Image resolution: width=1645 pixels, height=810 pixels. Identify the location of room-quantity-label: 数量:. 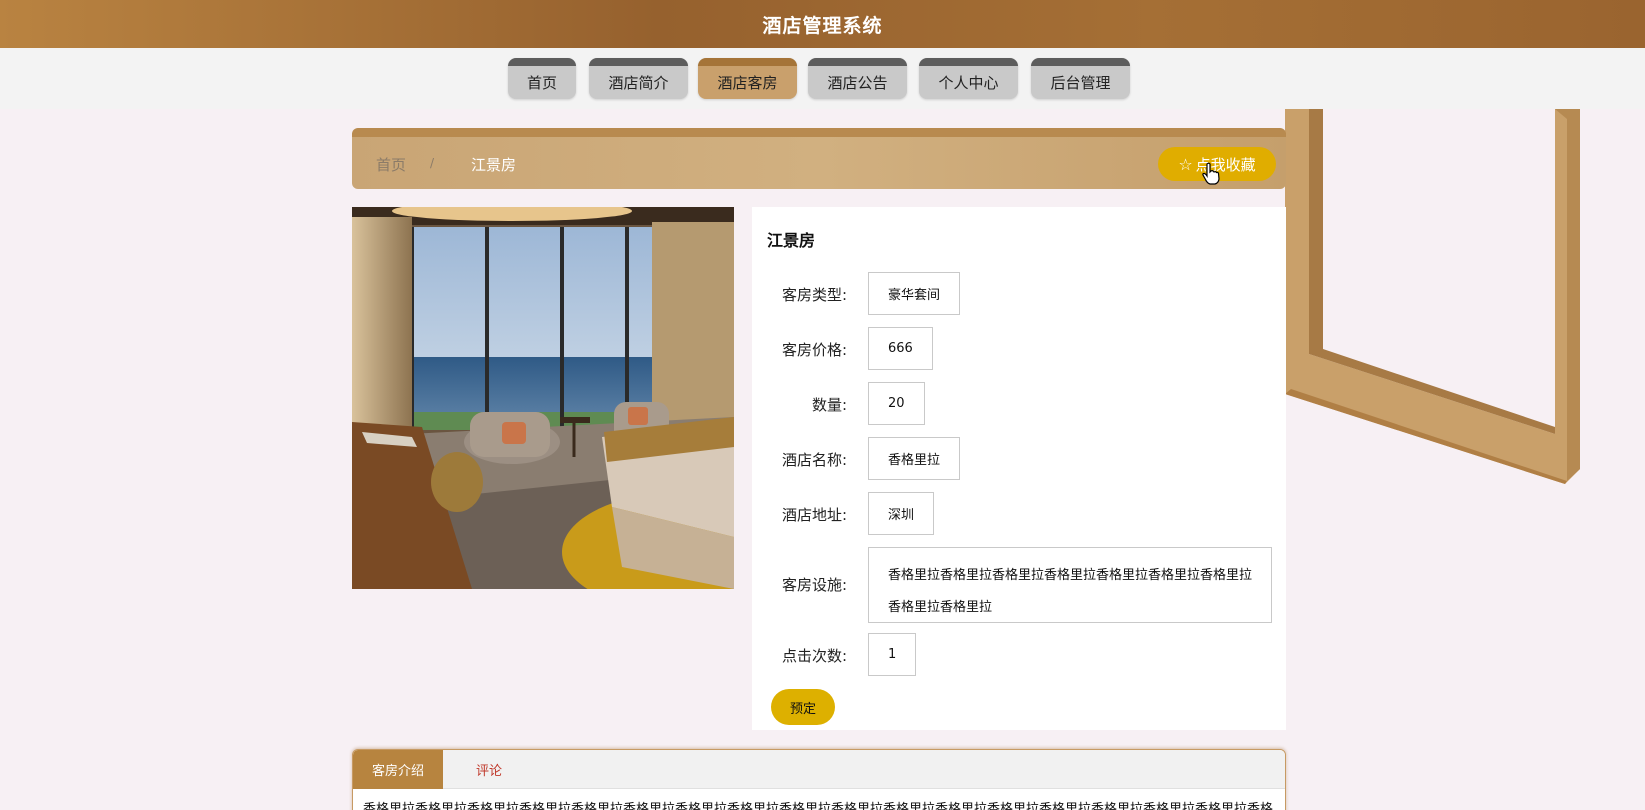
(829, 405).